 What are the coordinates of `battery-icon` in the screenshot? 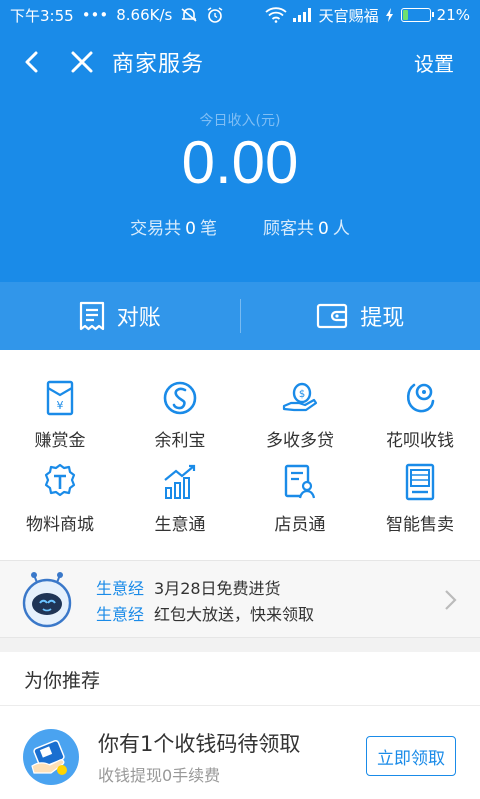 It's located at (417, 15).